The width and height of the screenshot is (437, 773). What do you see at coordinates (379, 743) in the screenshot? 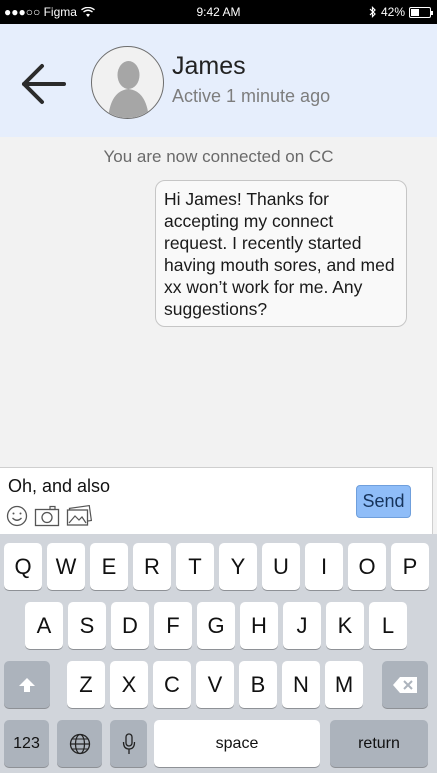
I see `return-key: return` at bounding box center [379, 743].